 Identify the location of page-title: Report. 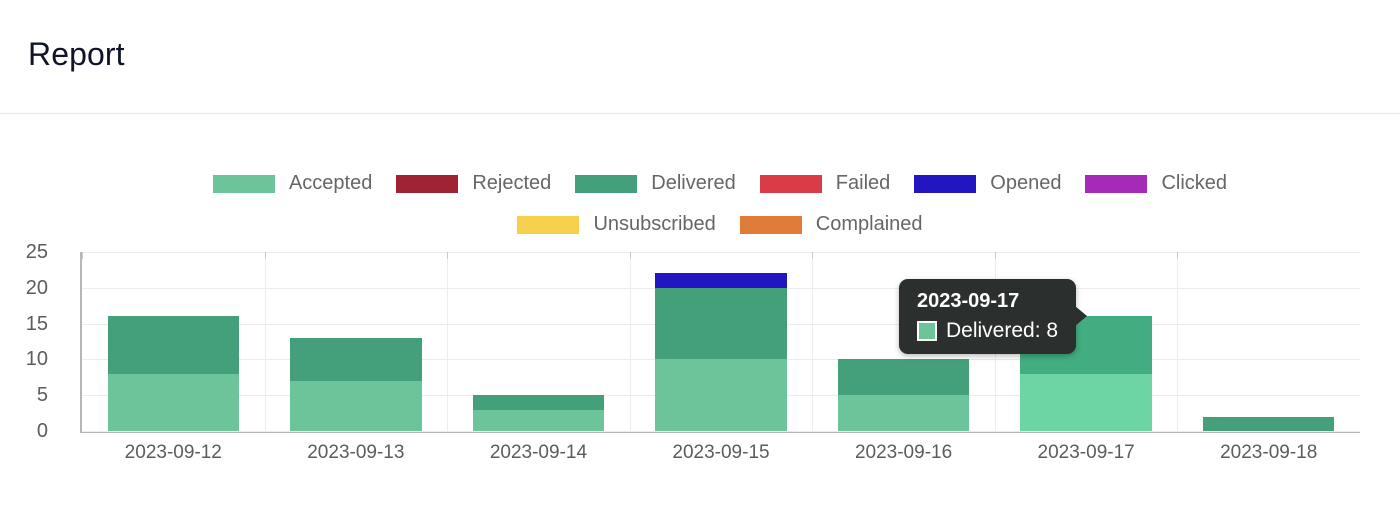
(76, 54).